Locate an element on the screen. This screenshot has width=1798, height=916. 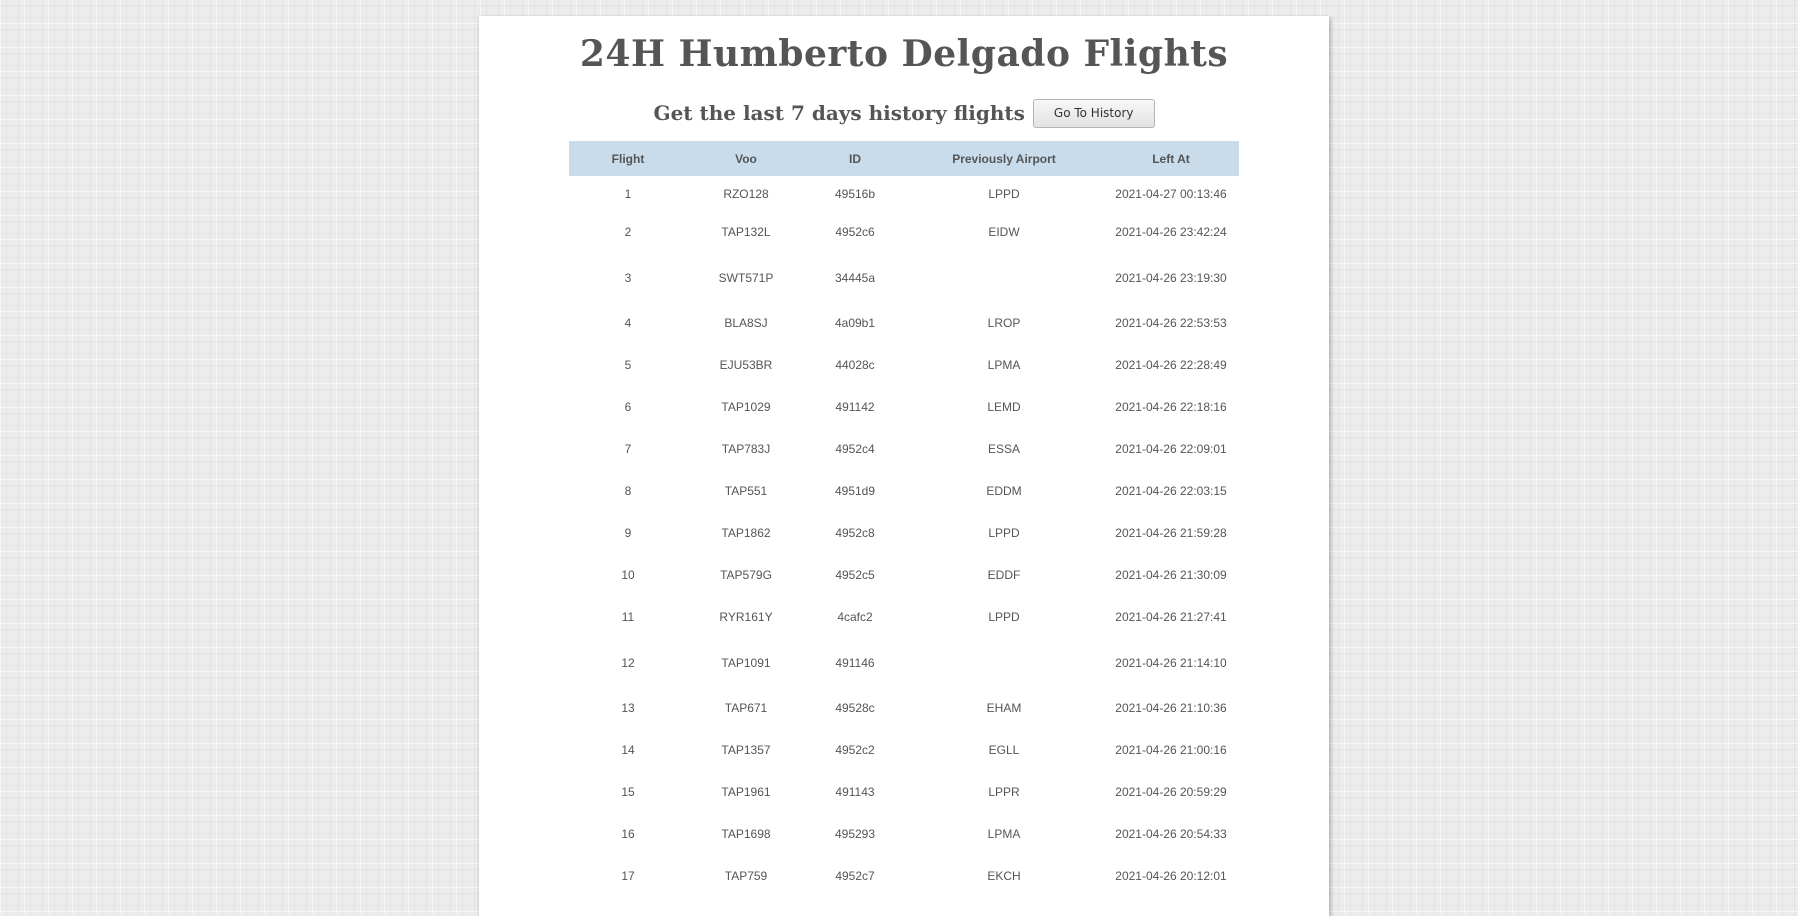
cell-flight: 4 is located at coordinates (628, 323).